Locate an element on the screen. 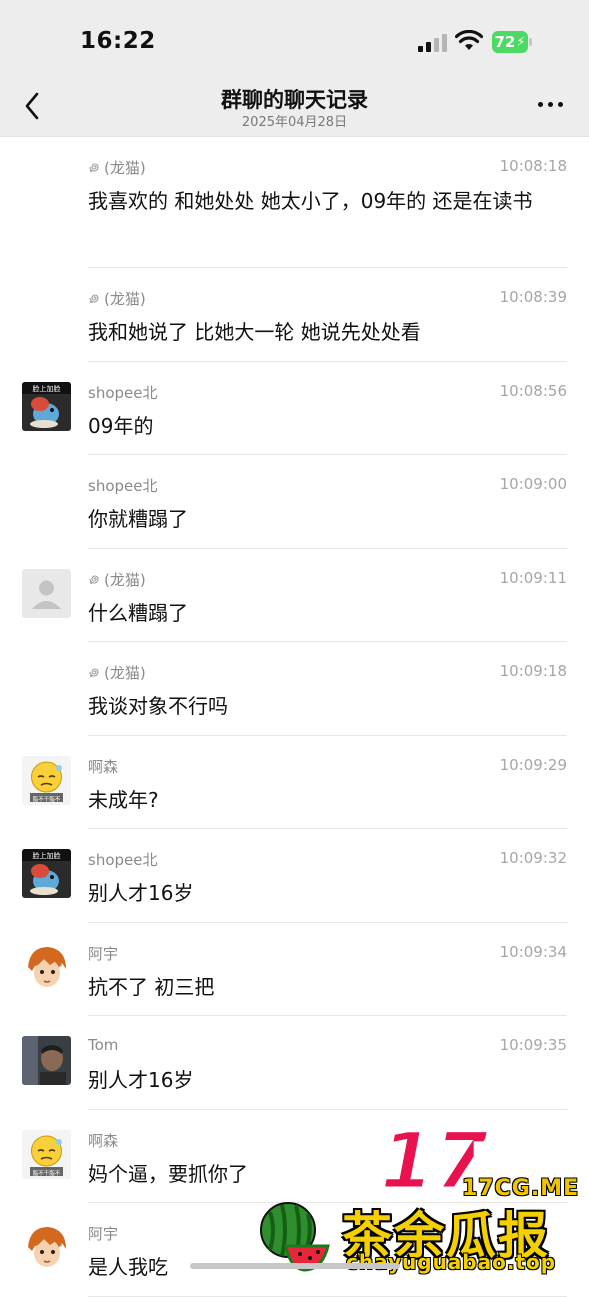 Image resolution: width=589 pixels, height=1297 pixels. message-time: 10:08:18 is located at coordinates (533, 166).